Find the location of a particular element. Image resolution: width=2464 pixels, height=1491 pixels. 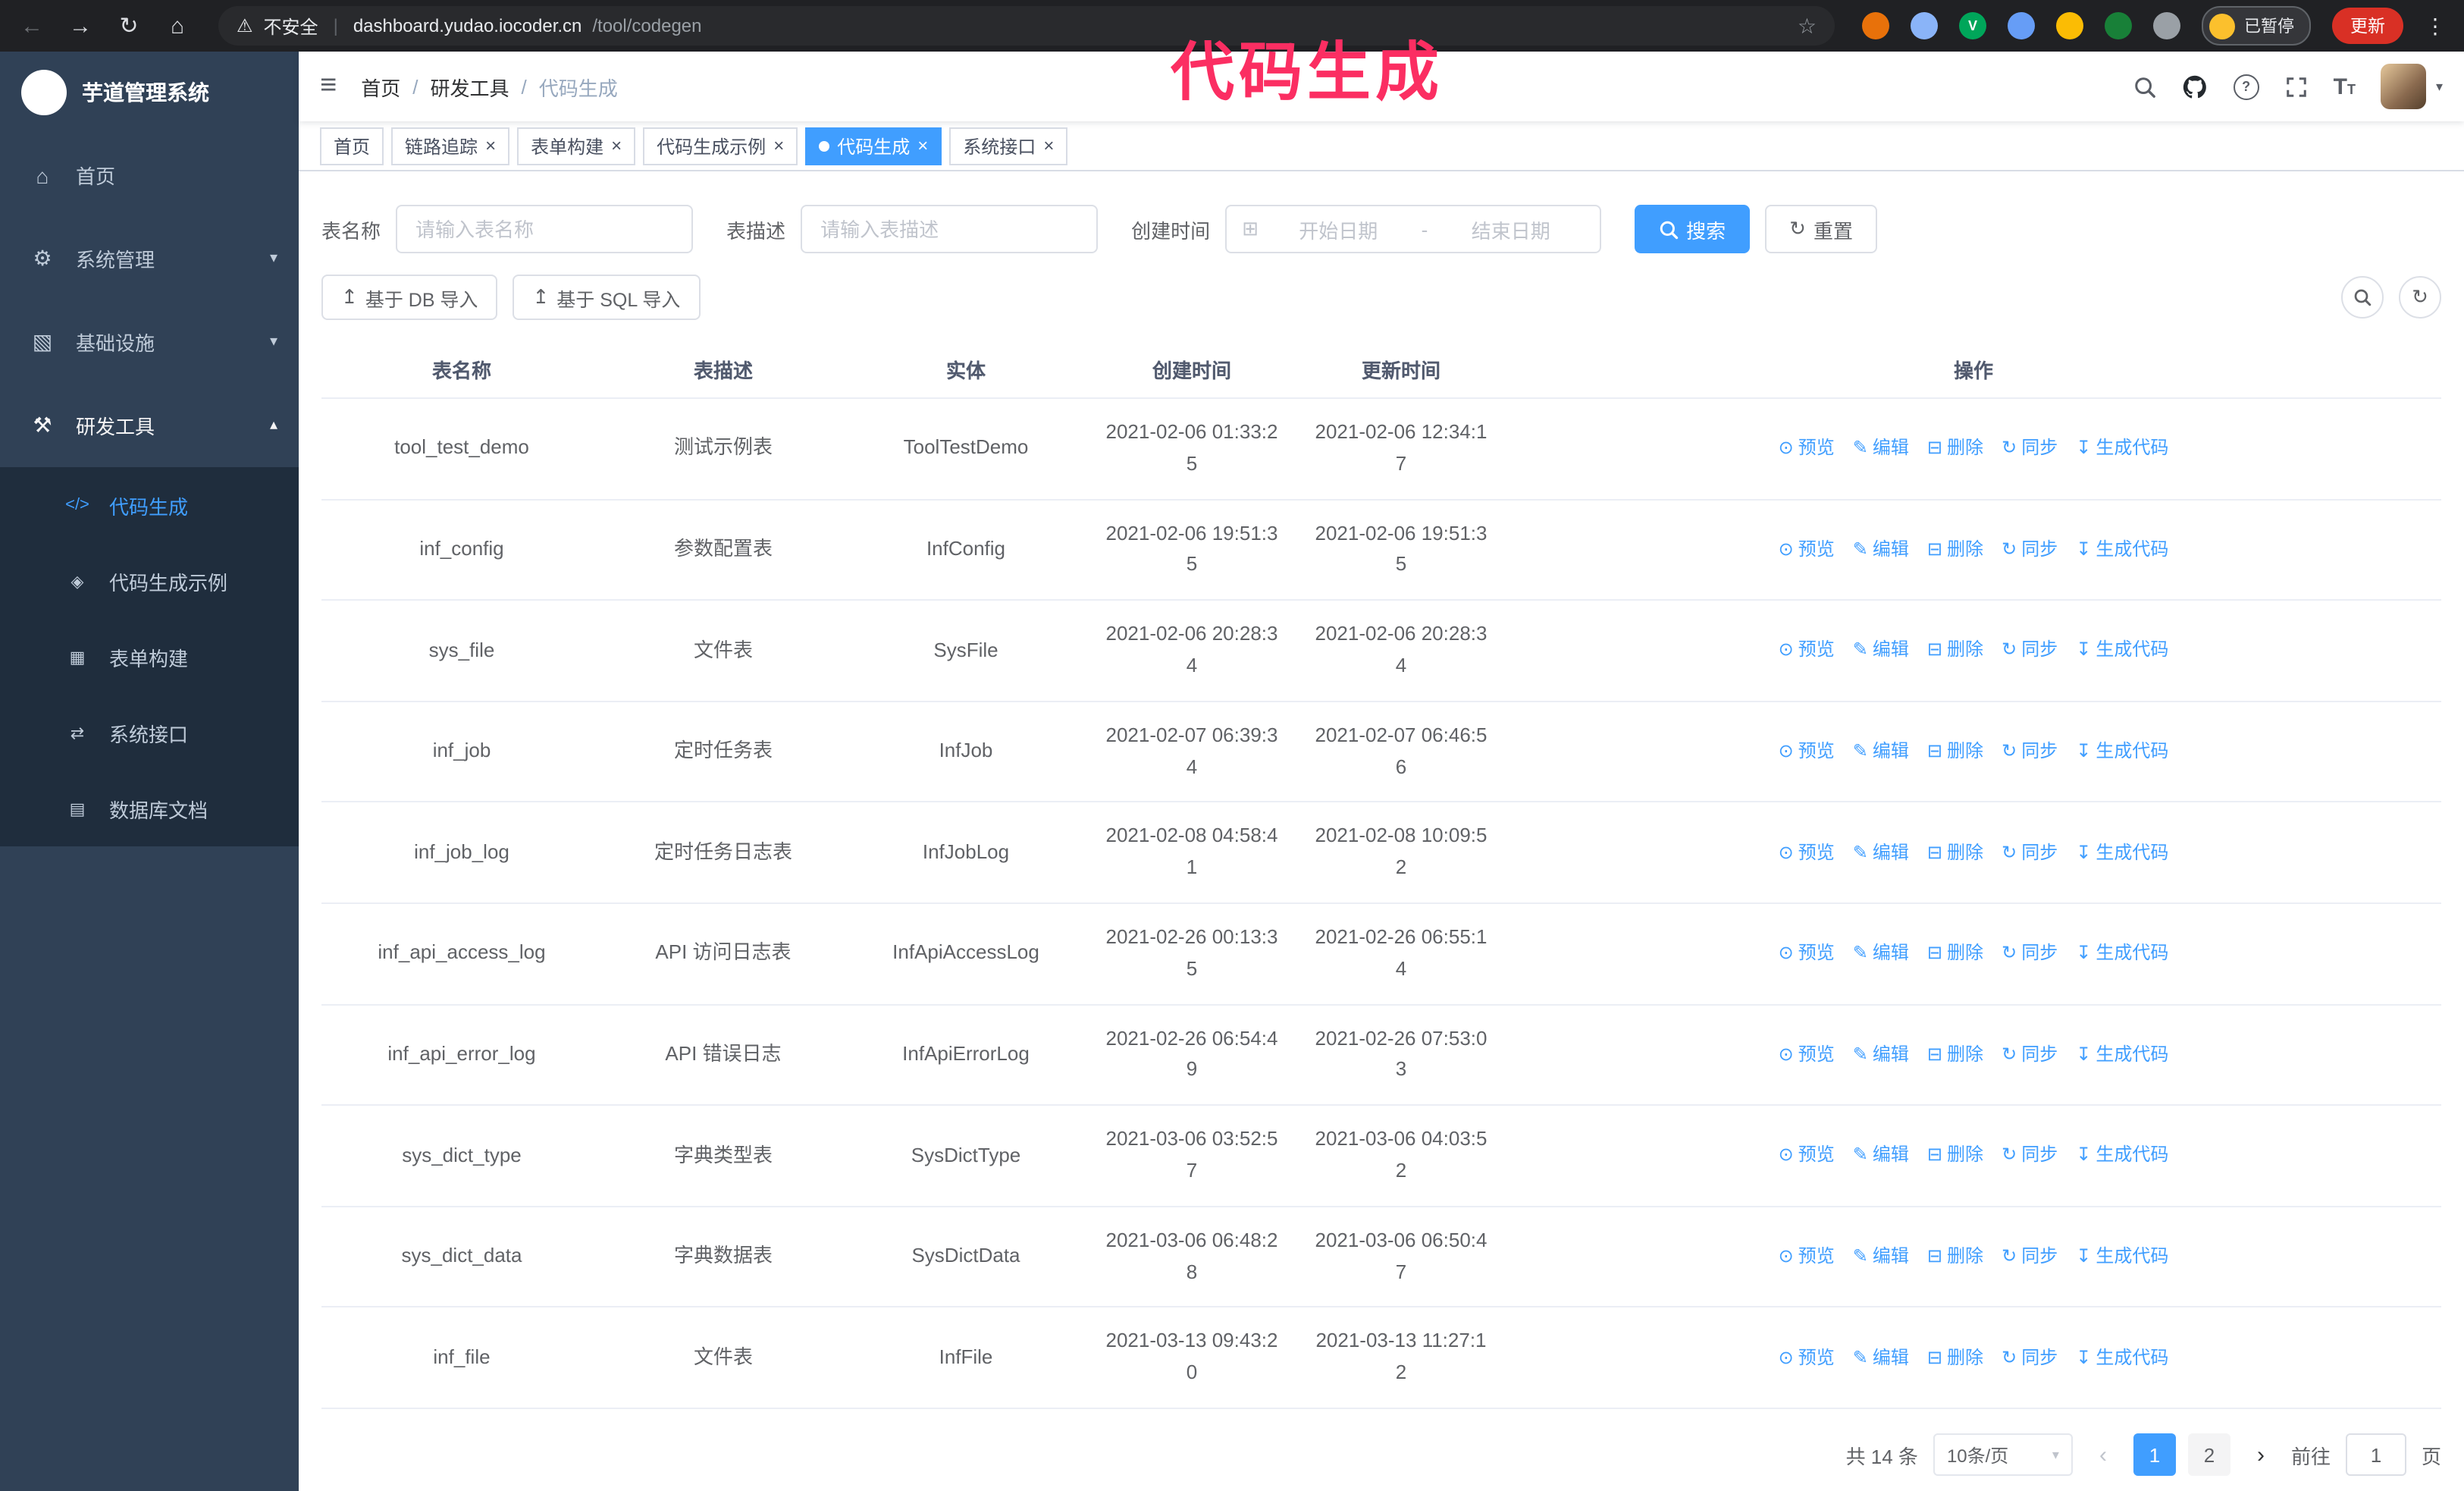

search-button: 搜索 is located at coordinates (1693, 229).